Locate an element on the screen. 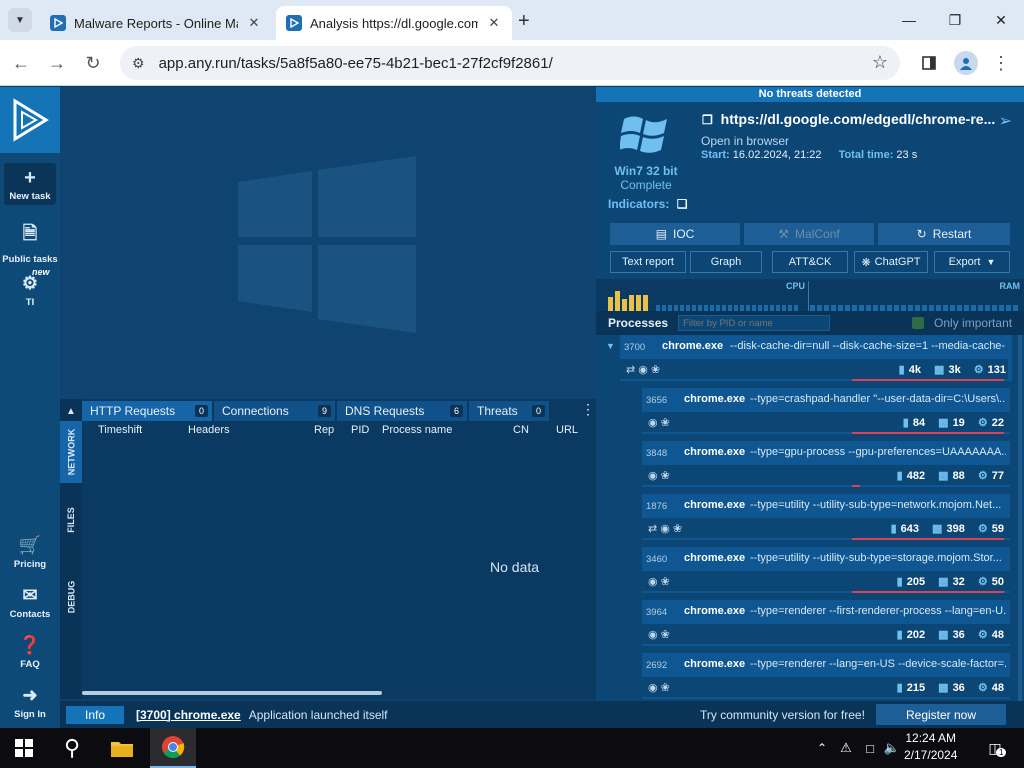 The width and height of the screenshot is (1024, 768). text-report-button: Text report is located at coordinates (648, 262).